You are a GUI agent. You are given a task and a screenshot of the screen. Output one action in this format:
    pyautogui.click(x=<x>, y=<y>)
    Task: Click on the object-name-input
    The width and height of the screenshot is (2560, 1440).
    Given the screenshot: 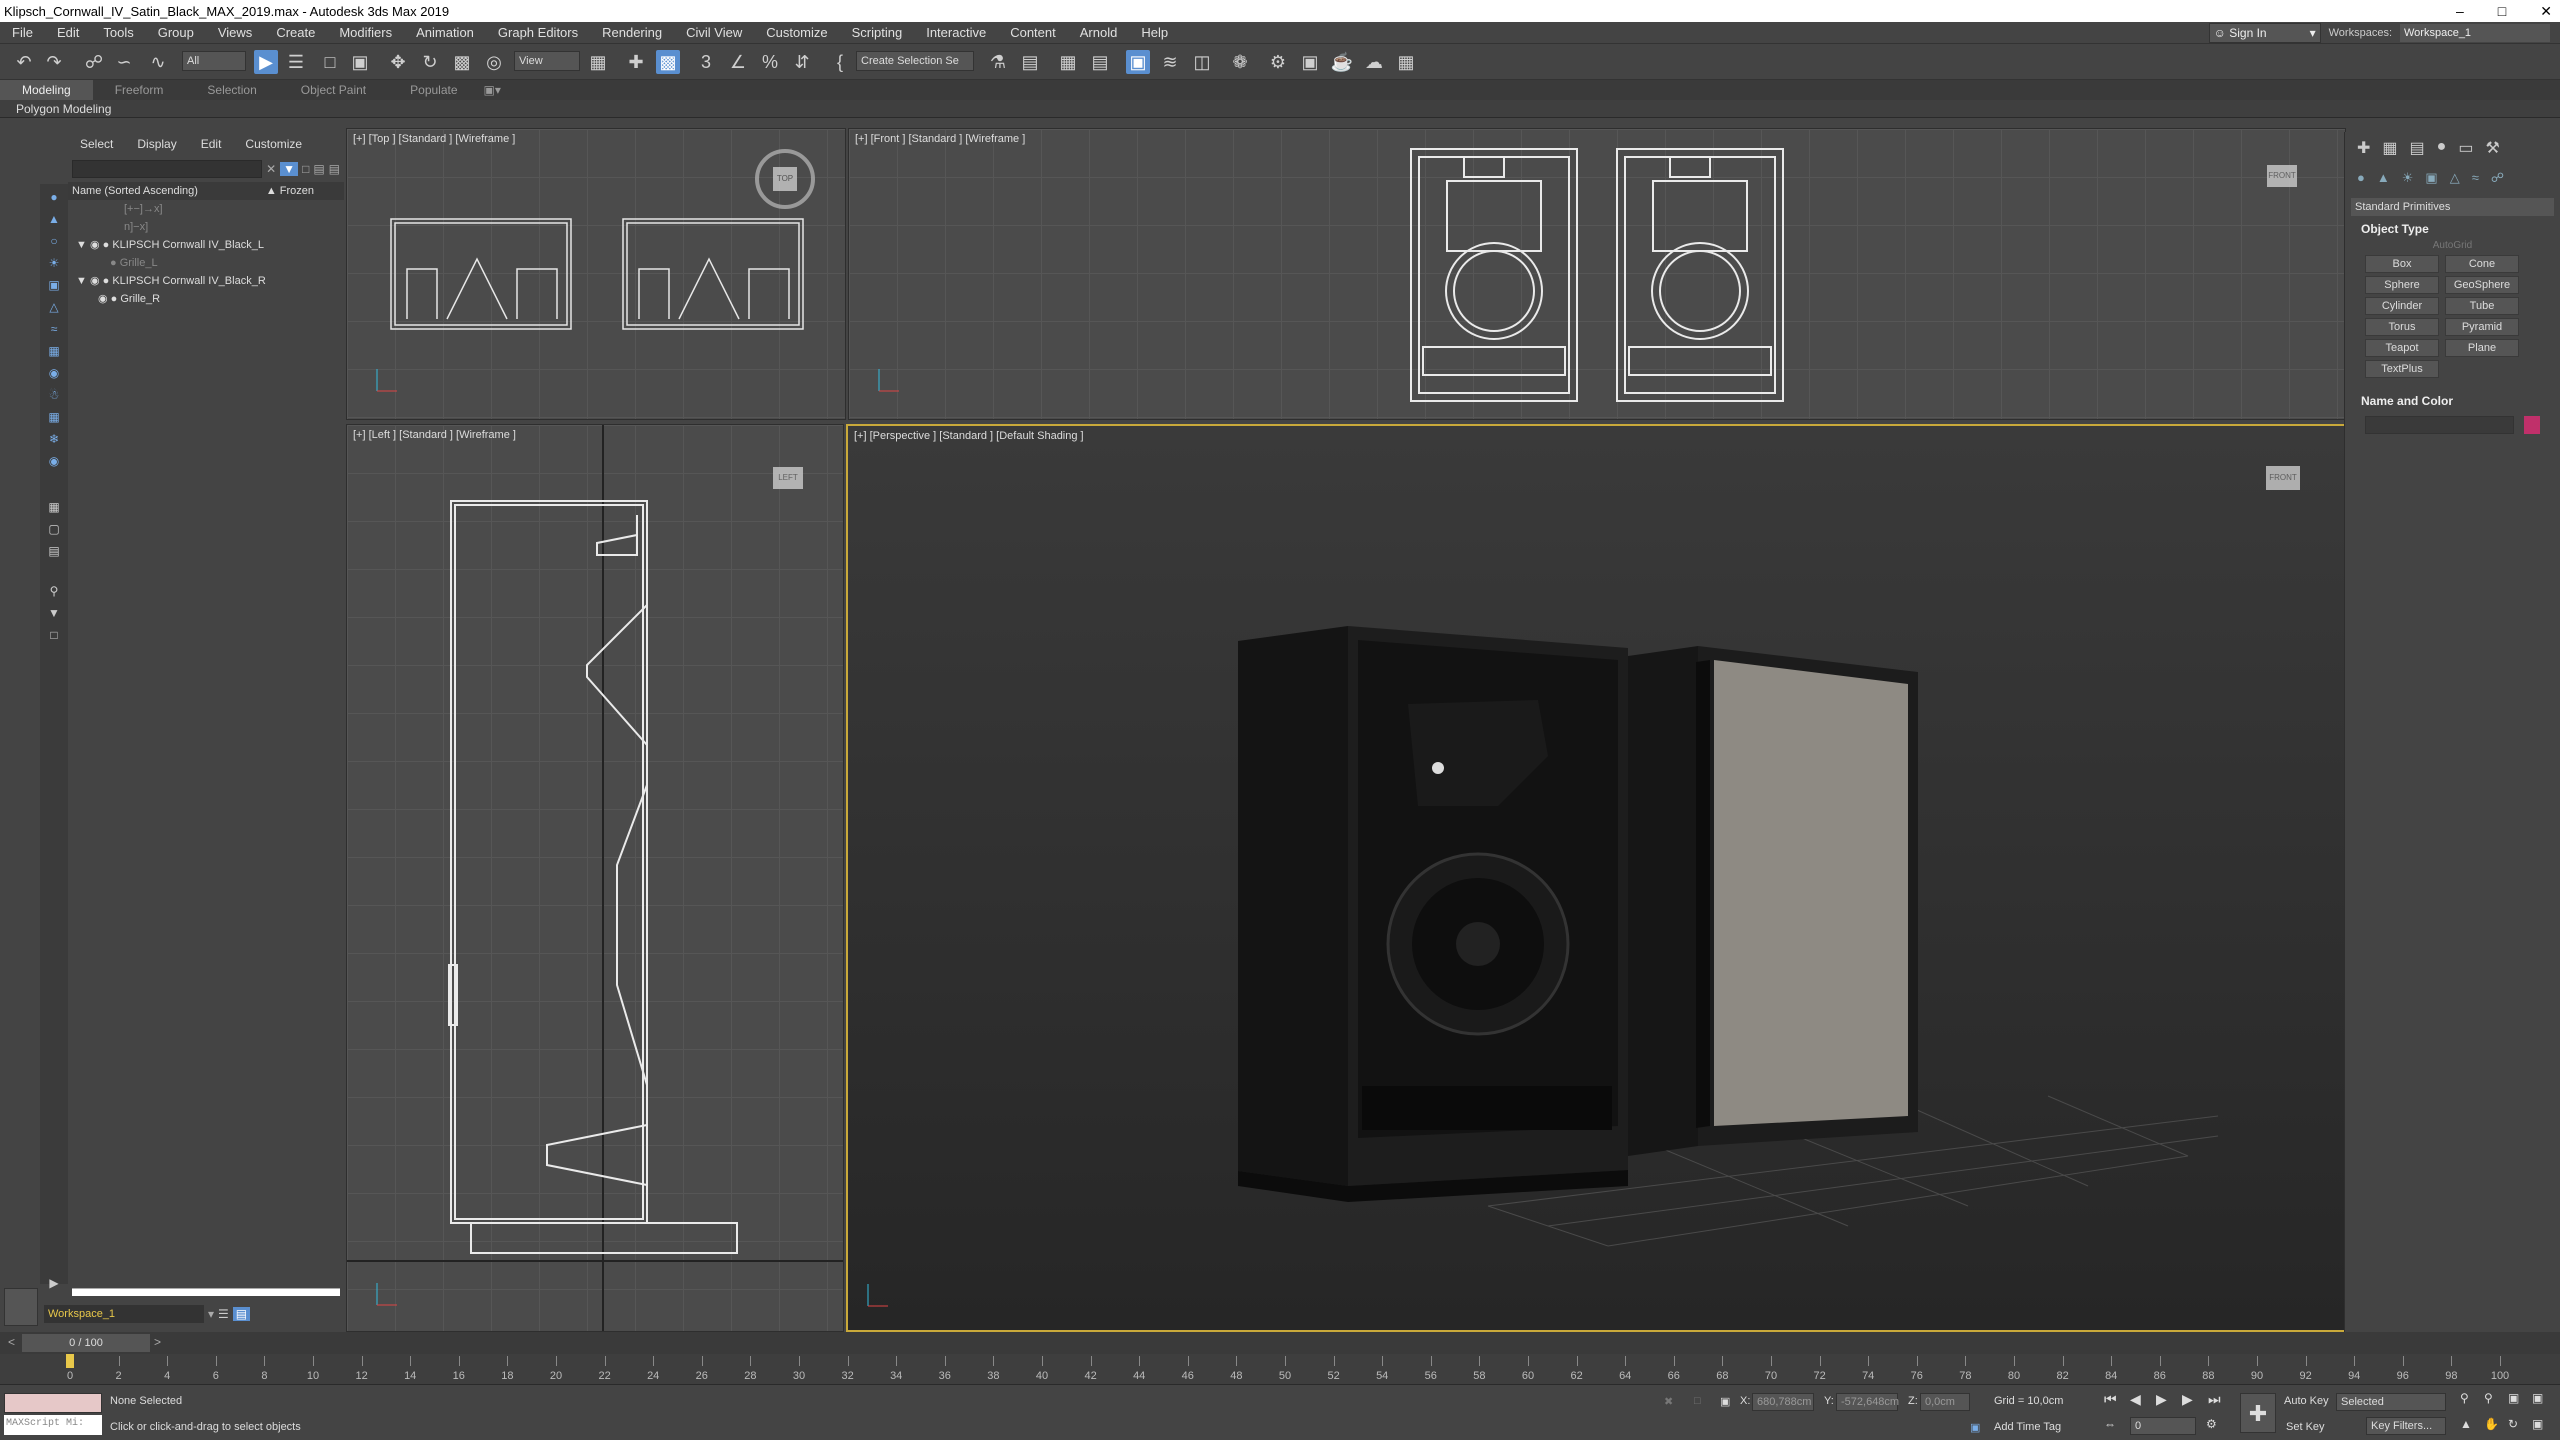 What is the action you would take?
    pyautogui.click(x=2440, y=425)
    